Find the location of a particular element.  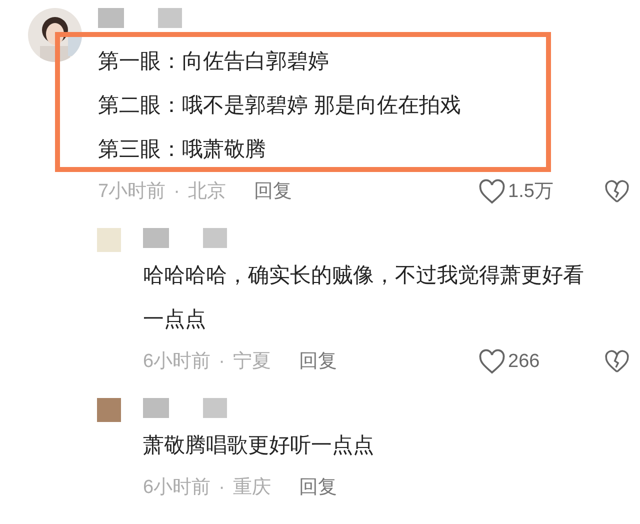

like-count: 266 is located at coordinates (524, 362).